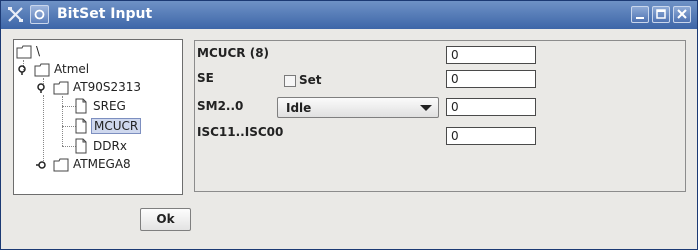 This screenshot has width=698, height=250. Describe the element at coordinates (39, 14) in the screenshot. I see `system-menu-icon` at that location.